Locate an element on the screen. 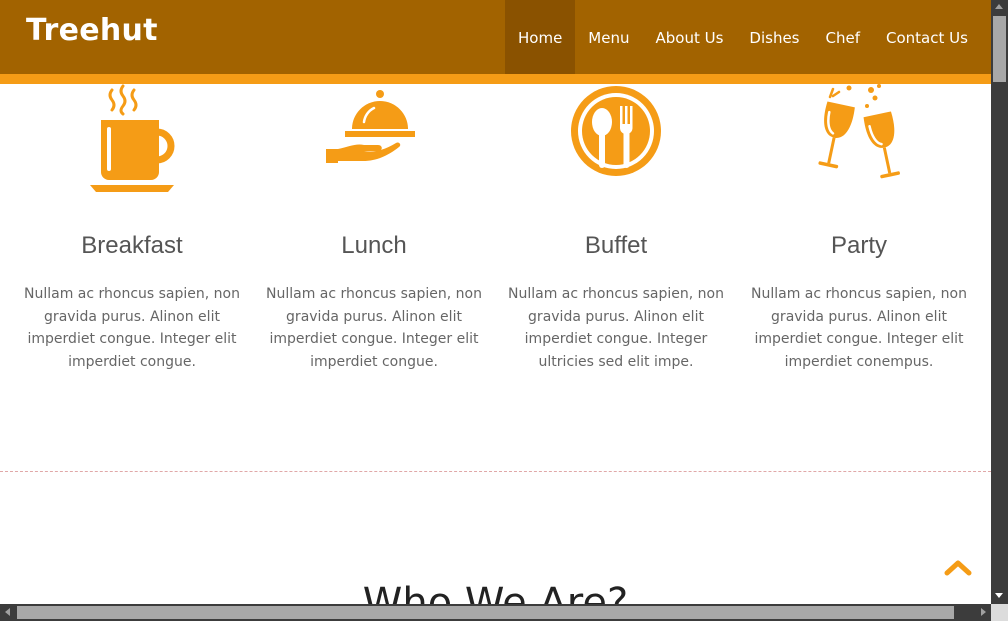 The width and height of the screenshot is (1008, 621). nav-item-chef: Chef is located at coordinates (843, 37).